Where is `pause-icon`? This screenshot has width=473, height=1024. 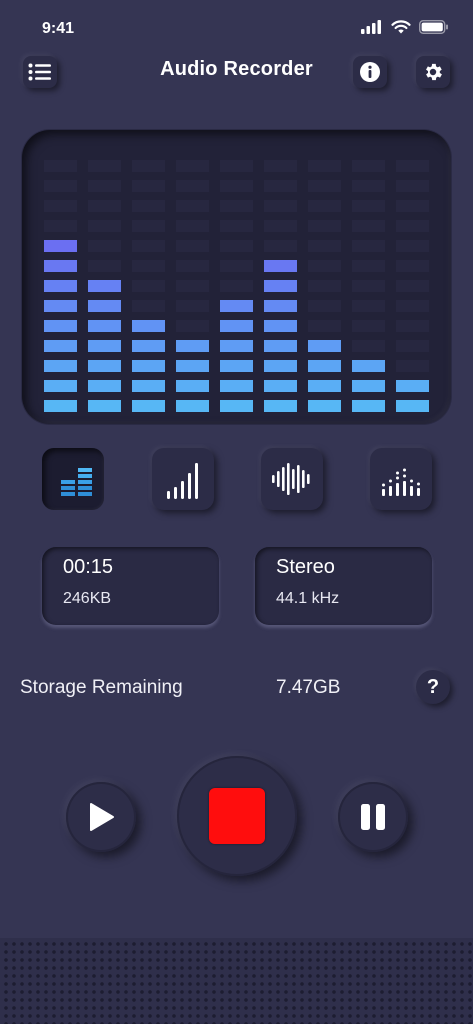 pause-icon is located at coordinates (373, 817).